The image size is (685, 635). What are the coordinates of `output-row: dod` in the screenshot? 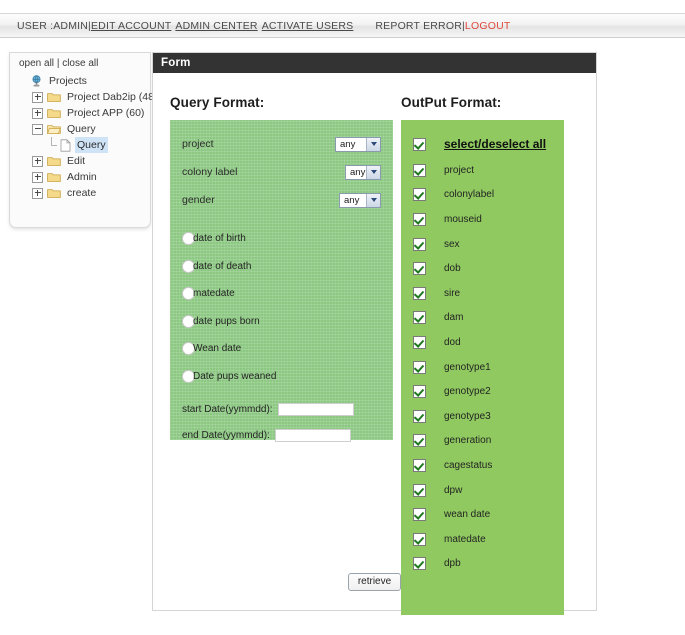 It's located at (488, 342).